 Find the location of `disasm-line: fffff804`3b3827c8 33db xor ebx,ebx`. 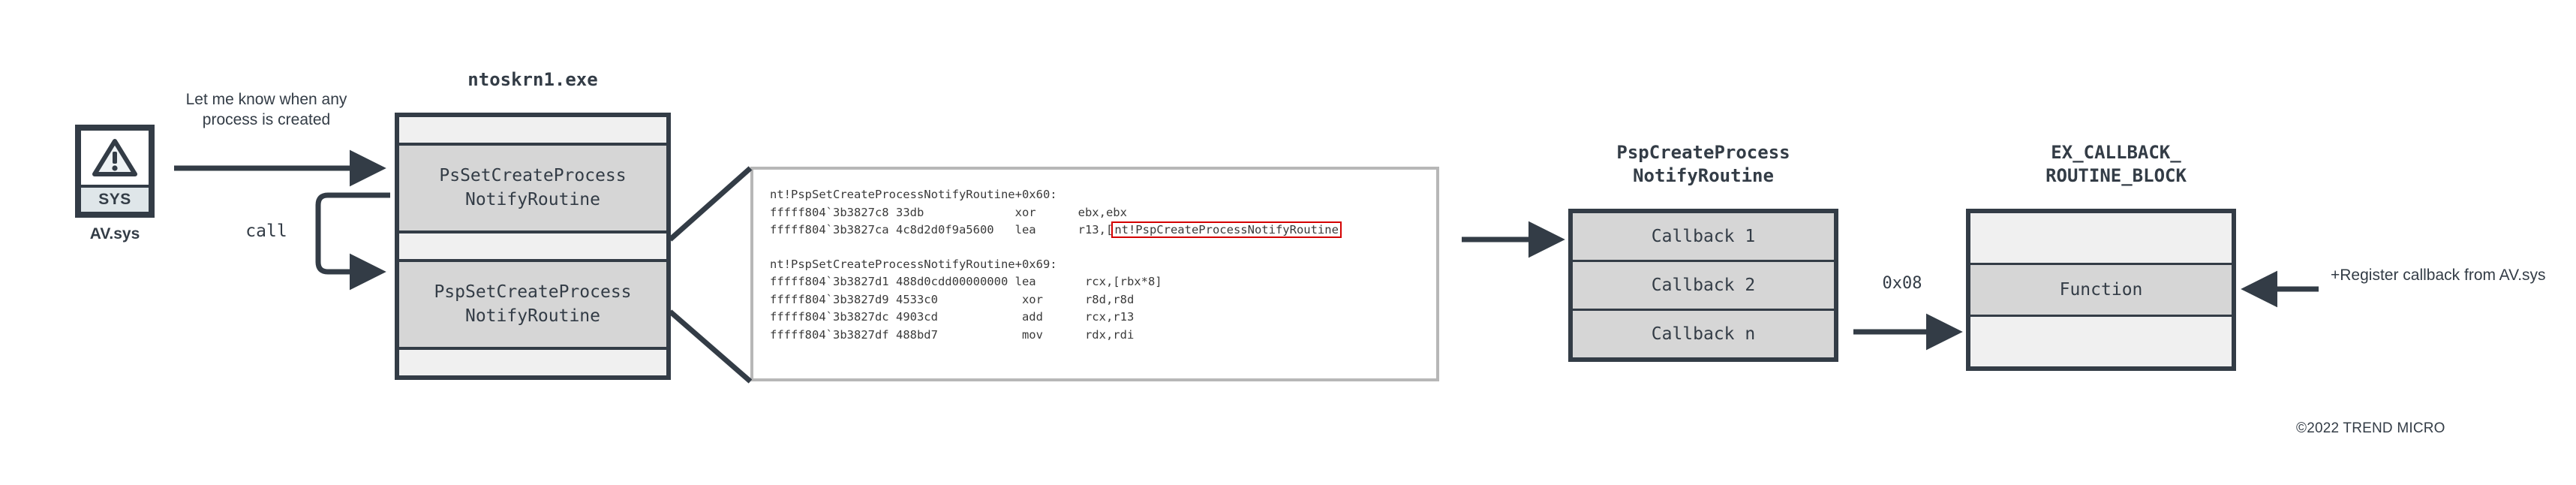

disasm-line: fffff804`3b3827c8 33db xor ebx,ebx is located at coordinates (1103, 213).